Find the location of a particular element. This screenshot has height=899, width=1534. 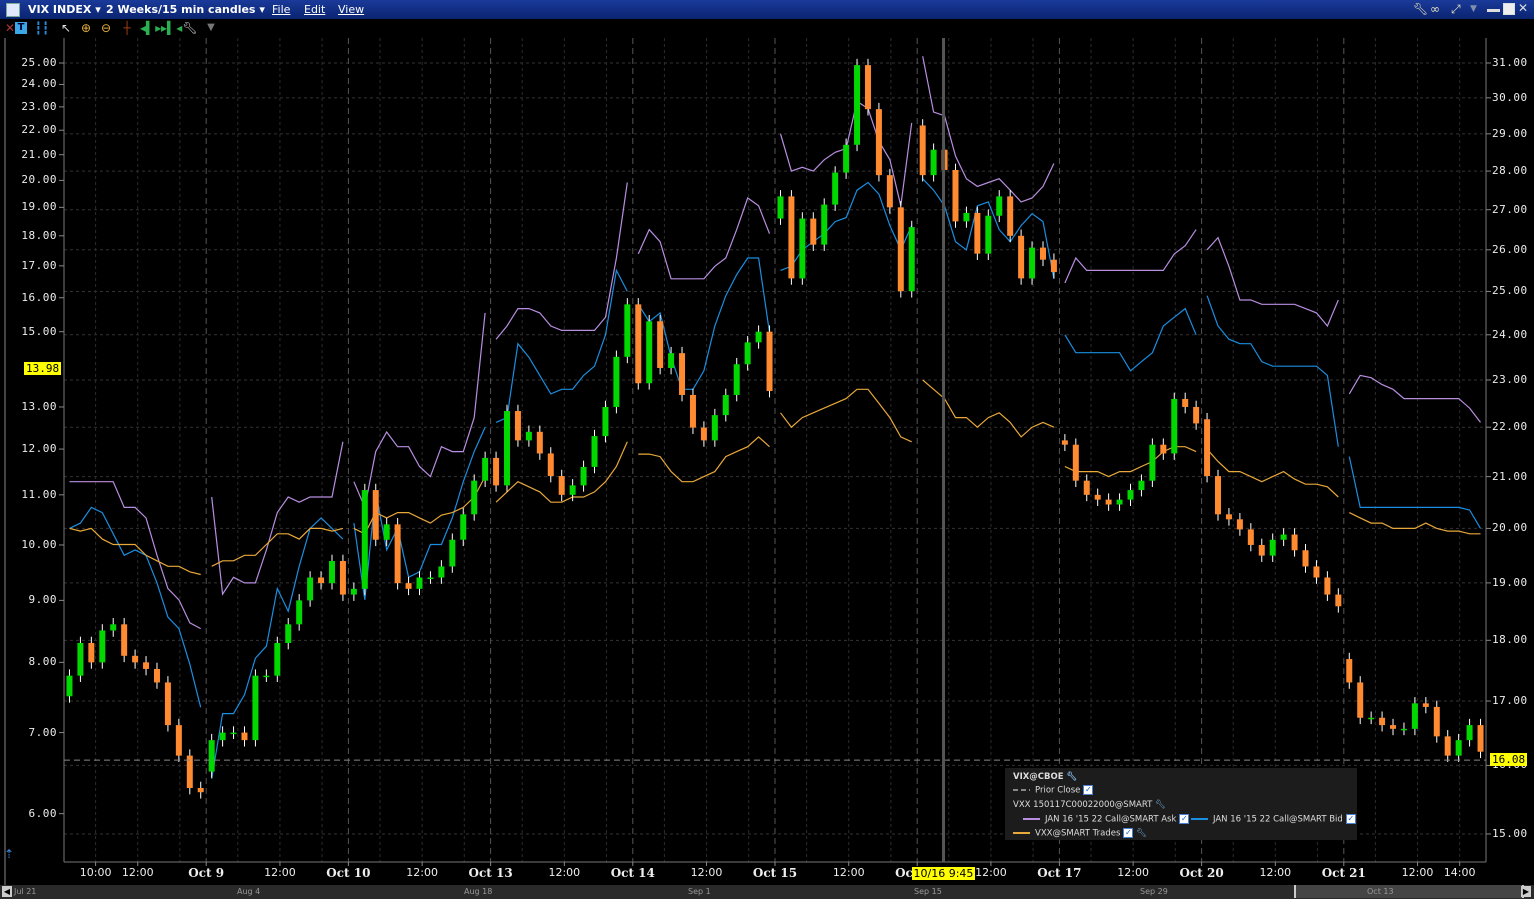

bid-checkbox: ✓ is located at coordinates (1350, 819).